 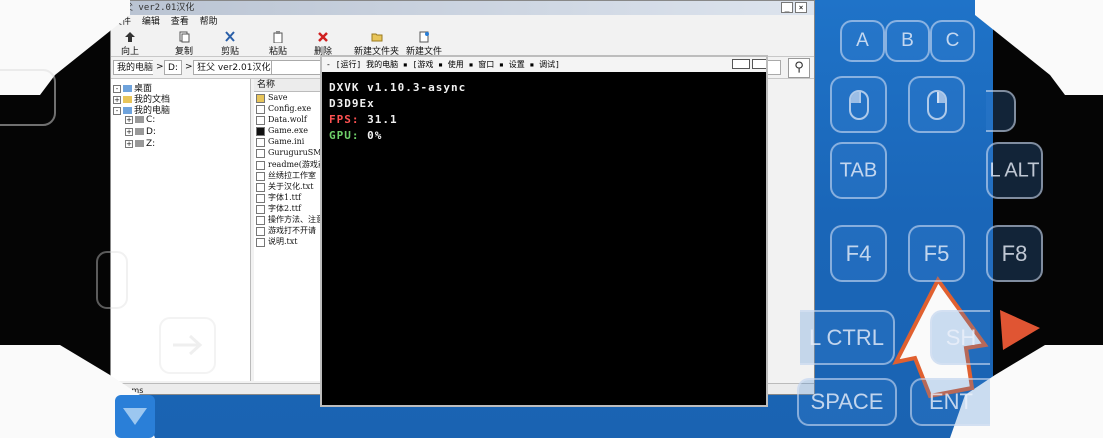 What do you see at coordinates (936, 253) in the screenshot?
I see `key-f5: F5` at bounding box center [936, 253].